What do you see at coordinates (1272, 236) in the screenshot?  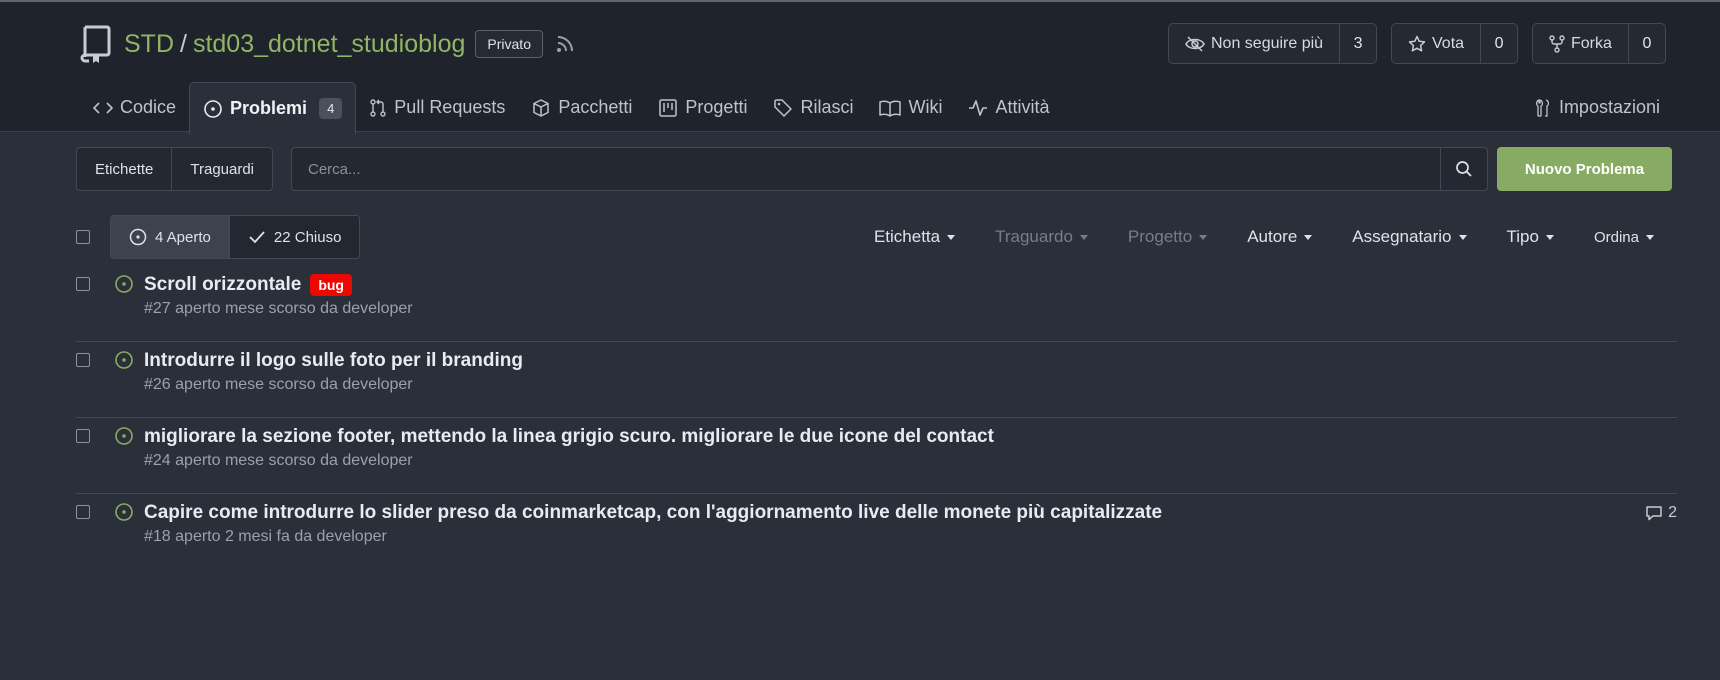 I see `author-filter-label: Autore` at bounding box center [1272, 236].